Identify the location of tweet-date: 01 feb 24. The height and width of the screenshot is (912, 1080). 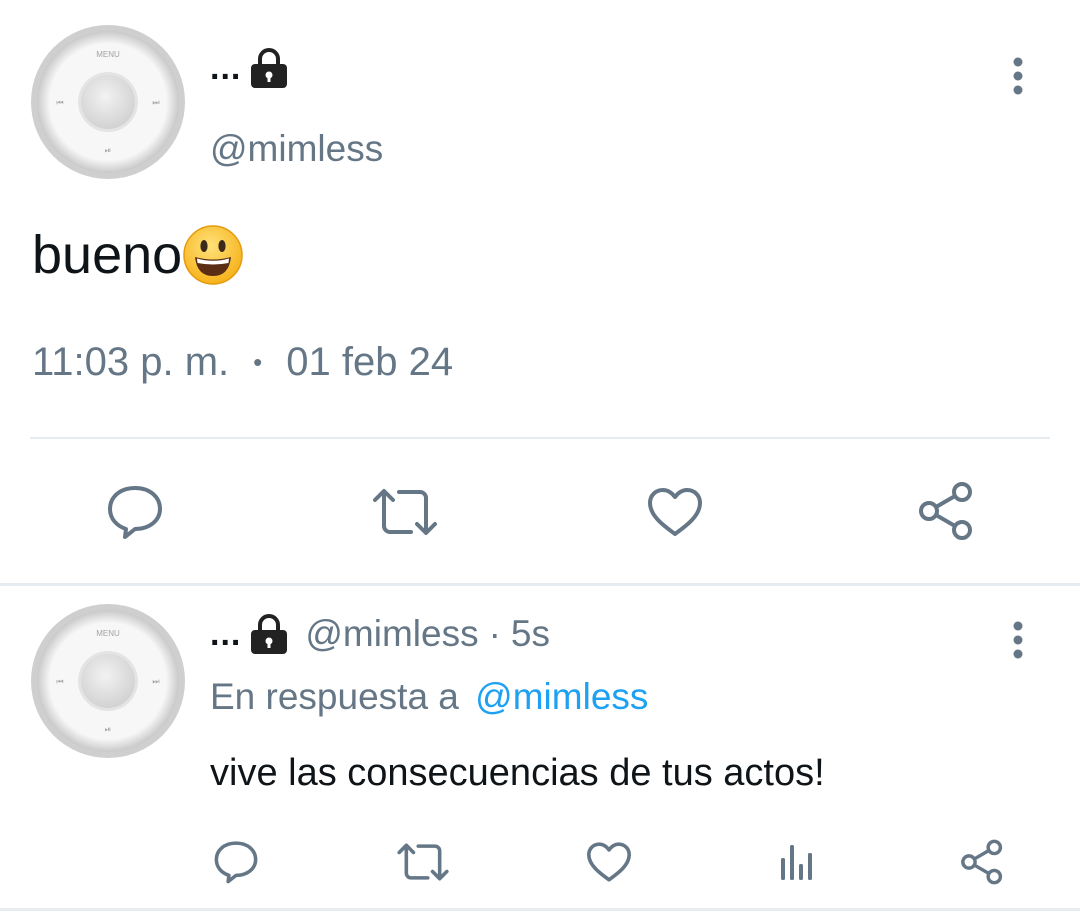
(369, 362).